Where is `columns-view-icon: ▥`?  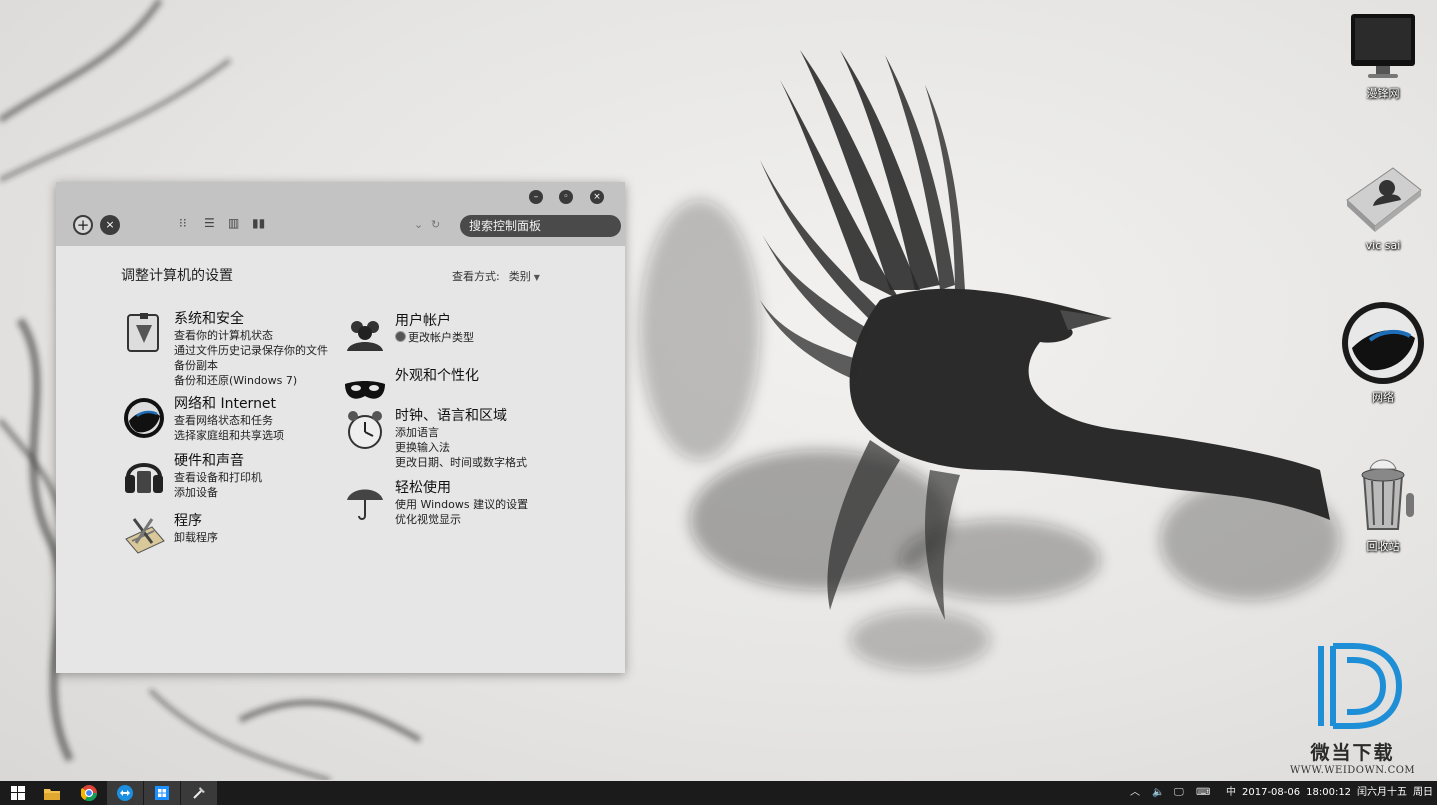
columns-view-icon: ▥ is located at coordinates (233, 223).